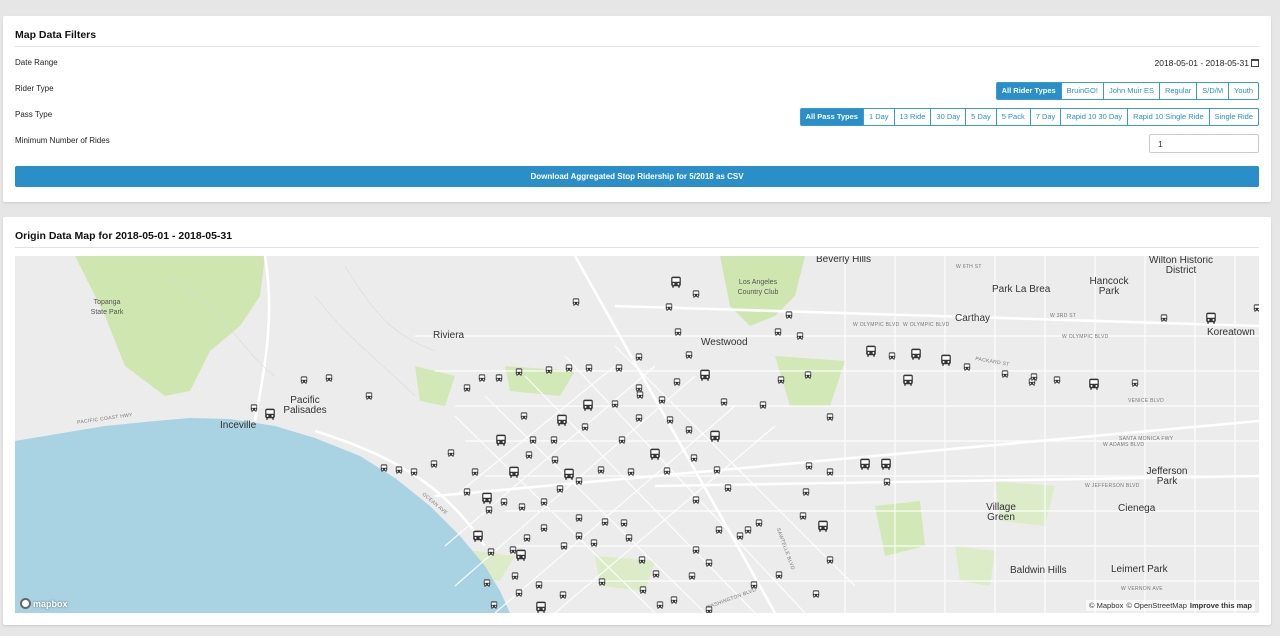 Image resolution: width=1280 pixels, height=636 pixels. What do you see at coordinates (1013, 117) in the screenshot?
I see `pass-type-button-5-pack: 5 Pack` at bounding box center [1013, 117].